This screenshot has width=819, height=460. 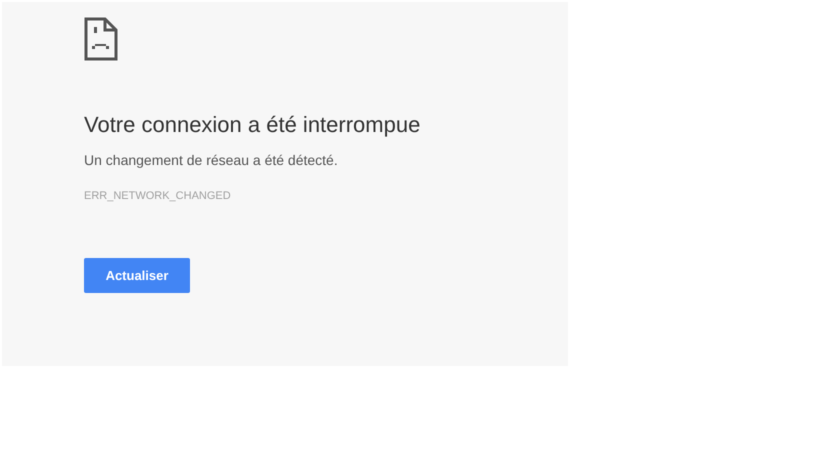 I want to click on error-title: Votre connexion a été interrompue, so click(x=252, y=125).